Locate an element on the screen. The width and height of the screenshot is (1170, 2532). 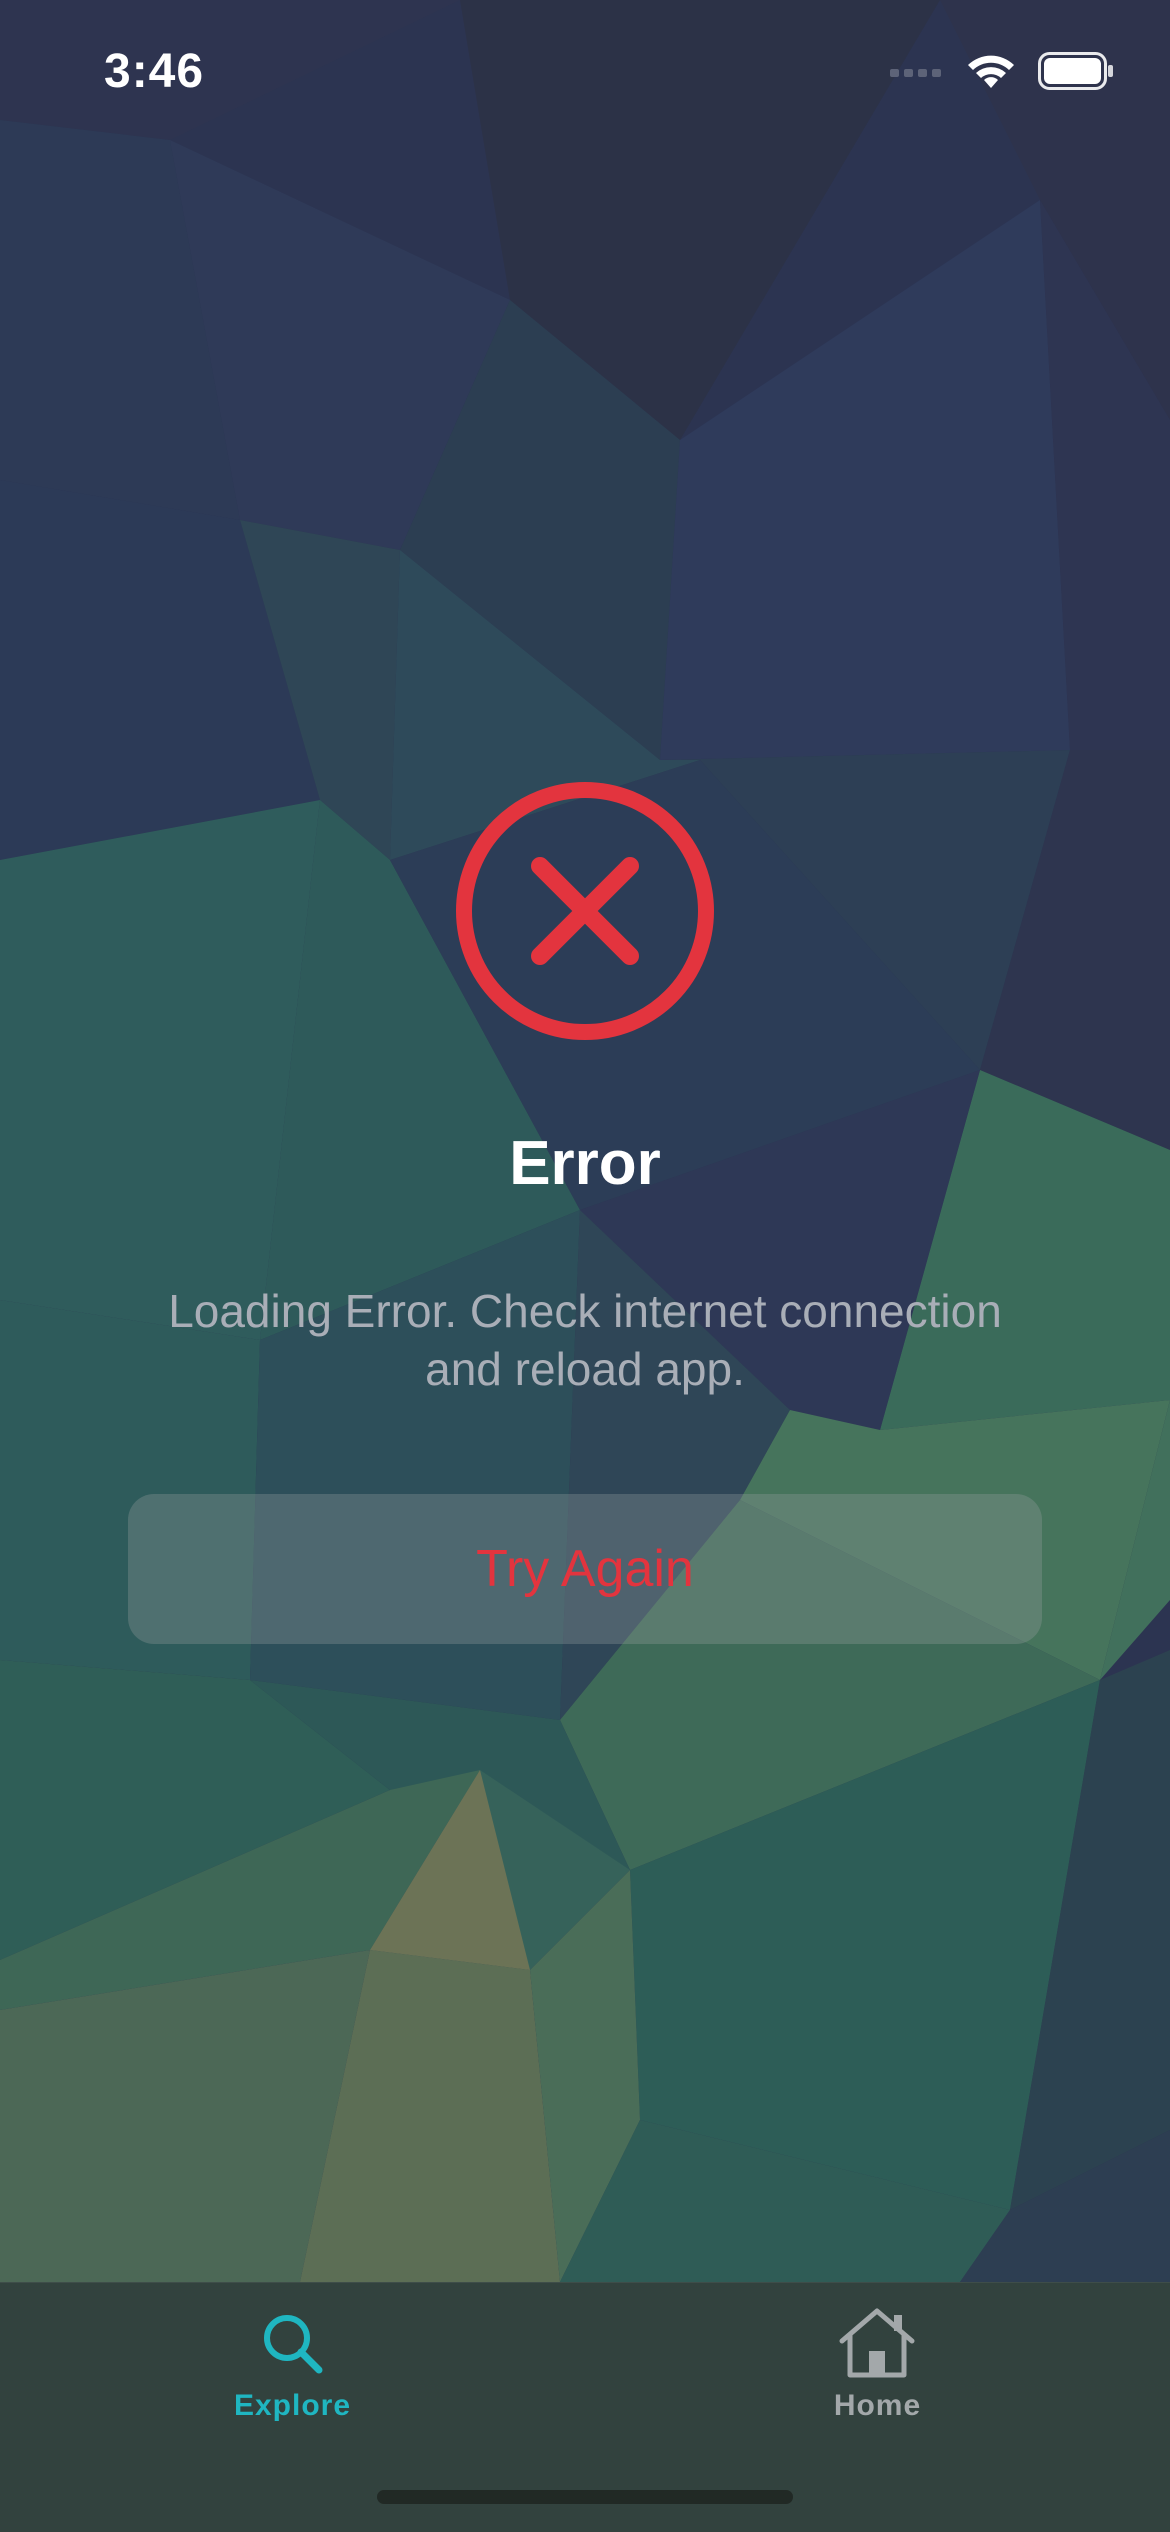
error-title: Error is located at coordinates (585, 1163).